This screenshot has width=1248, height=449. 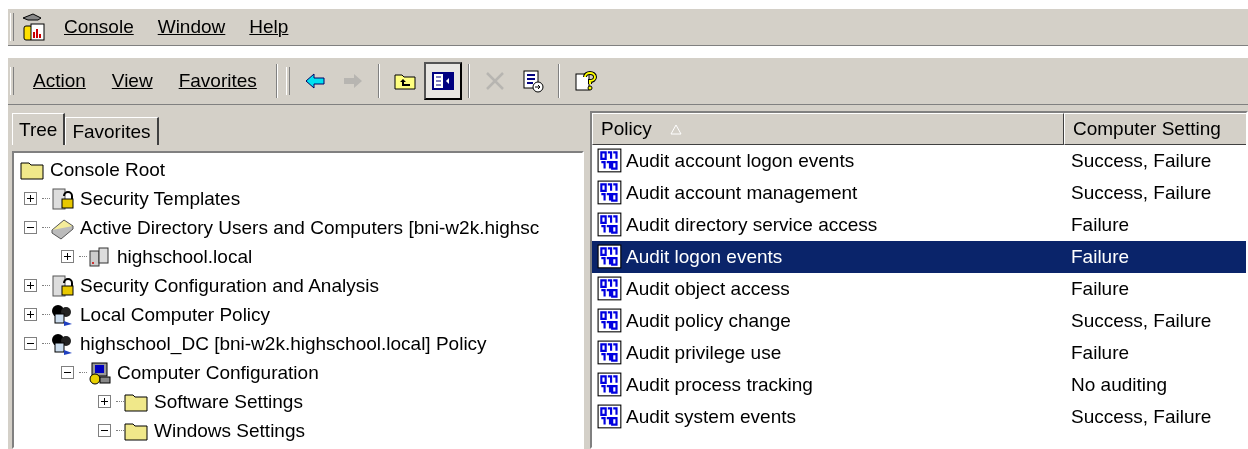 What do you see at coordinates (99, 372) in the screenshot?
I see `computer-gear-icon` at bounding box center [99, 372].